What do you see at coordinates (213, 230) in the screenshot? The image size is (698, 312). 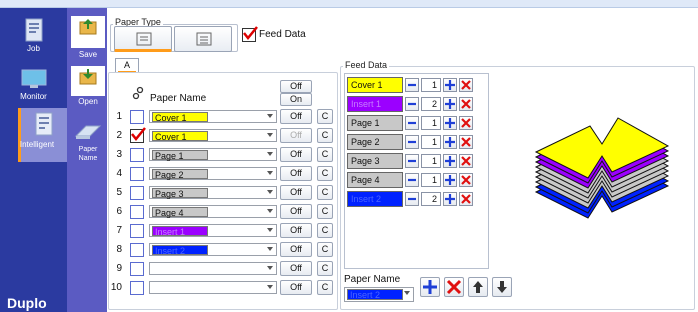 I see `paper-name-combo: Insert 1` at bounding box center [213, 230].